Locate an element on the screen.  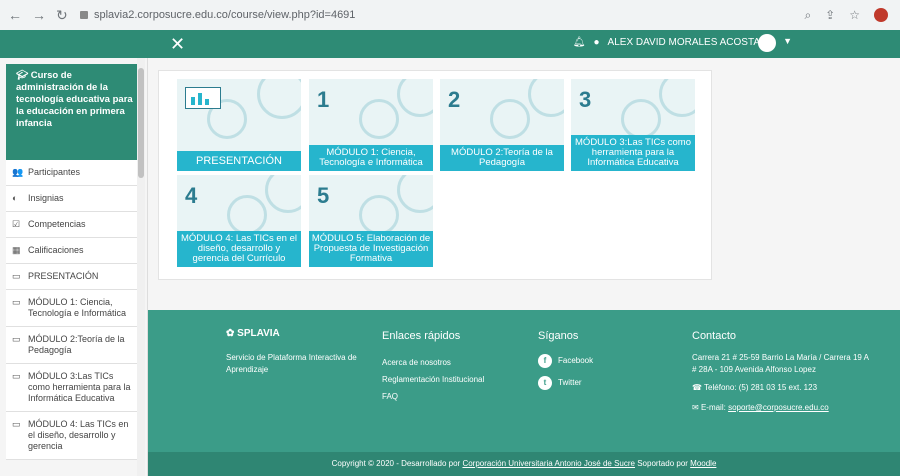
sidebar-item-module-2: ▭ MÓDULO 2:Teoría de la Pedagogía is located at coordinates (73, 345).